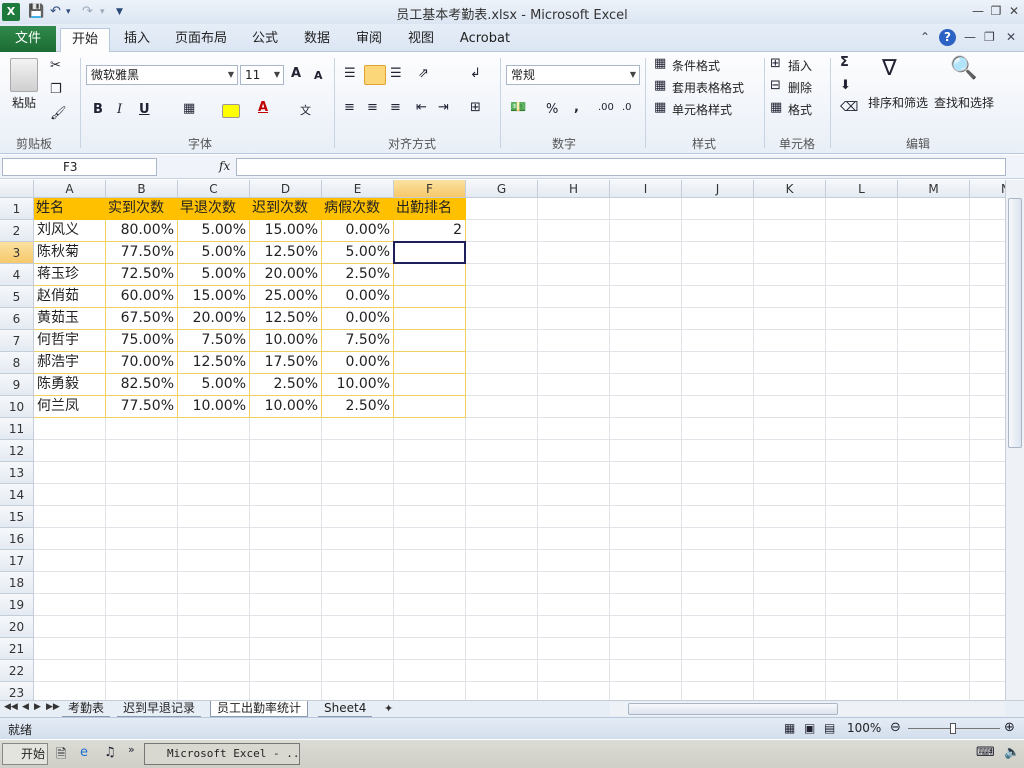  Describe the element at coordinates (987, 473) in the screenshot. I see `cell-n13` at that location.